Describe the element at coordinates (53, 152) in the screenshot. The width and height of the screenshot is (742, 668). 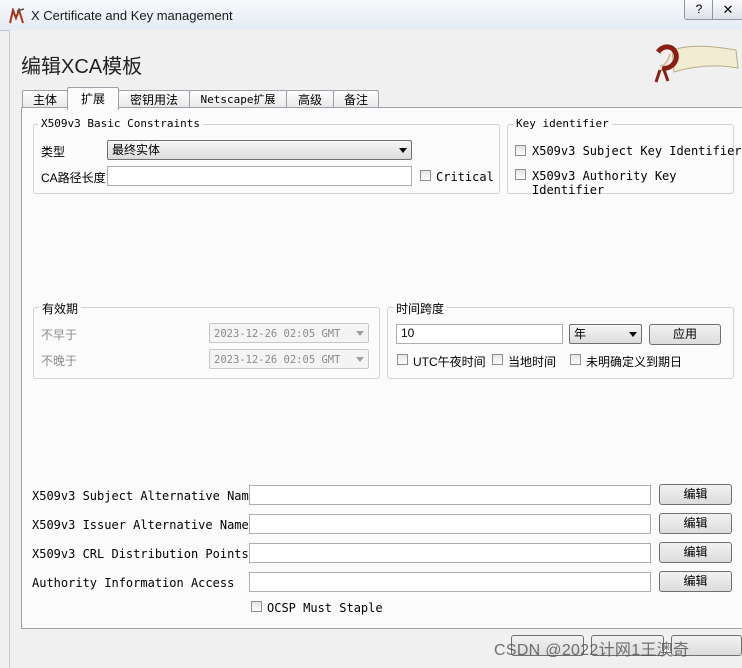
I see `type-label: 类型` at that location.